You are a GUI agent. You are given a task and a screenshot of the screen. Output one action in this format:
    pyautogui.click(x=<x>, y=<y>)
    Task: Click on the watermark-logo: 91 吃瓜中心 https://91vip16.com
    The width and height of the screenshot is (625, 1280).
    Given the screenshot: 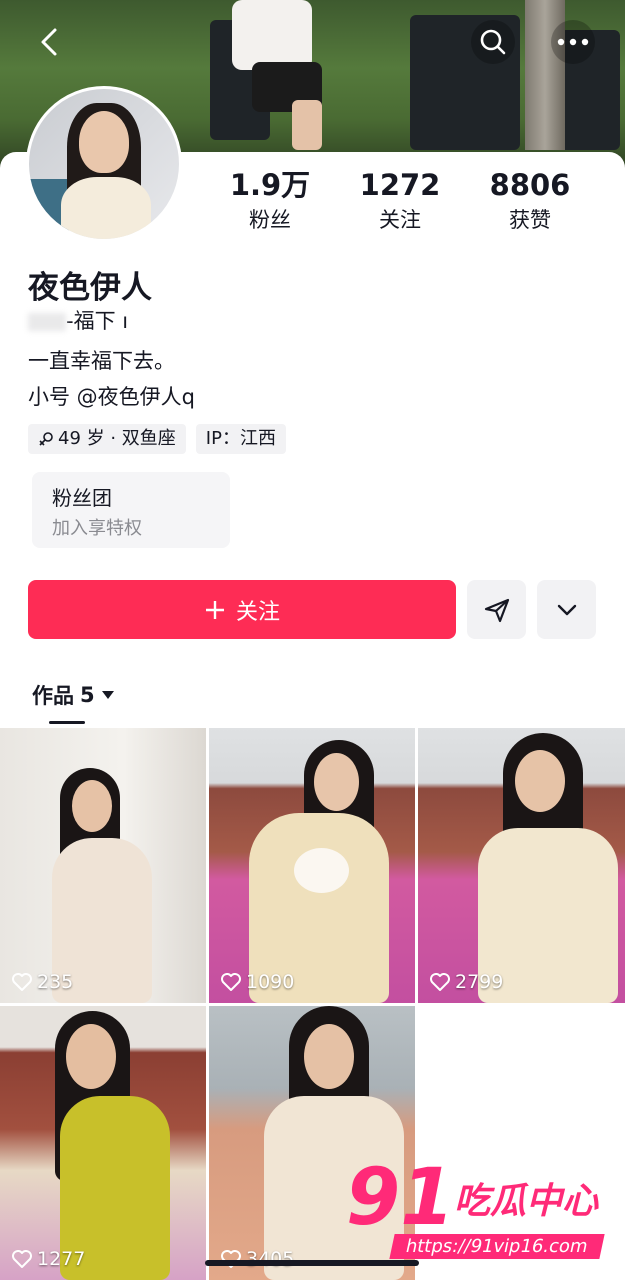 What is the action you would take?
    pyautogui.click(x=482, y=1214)
    